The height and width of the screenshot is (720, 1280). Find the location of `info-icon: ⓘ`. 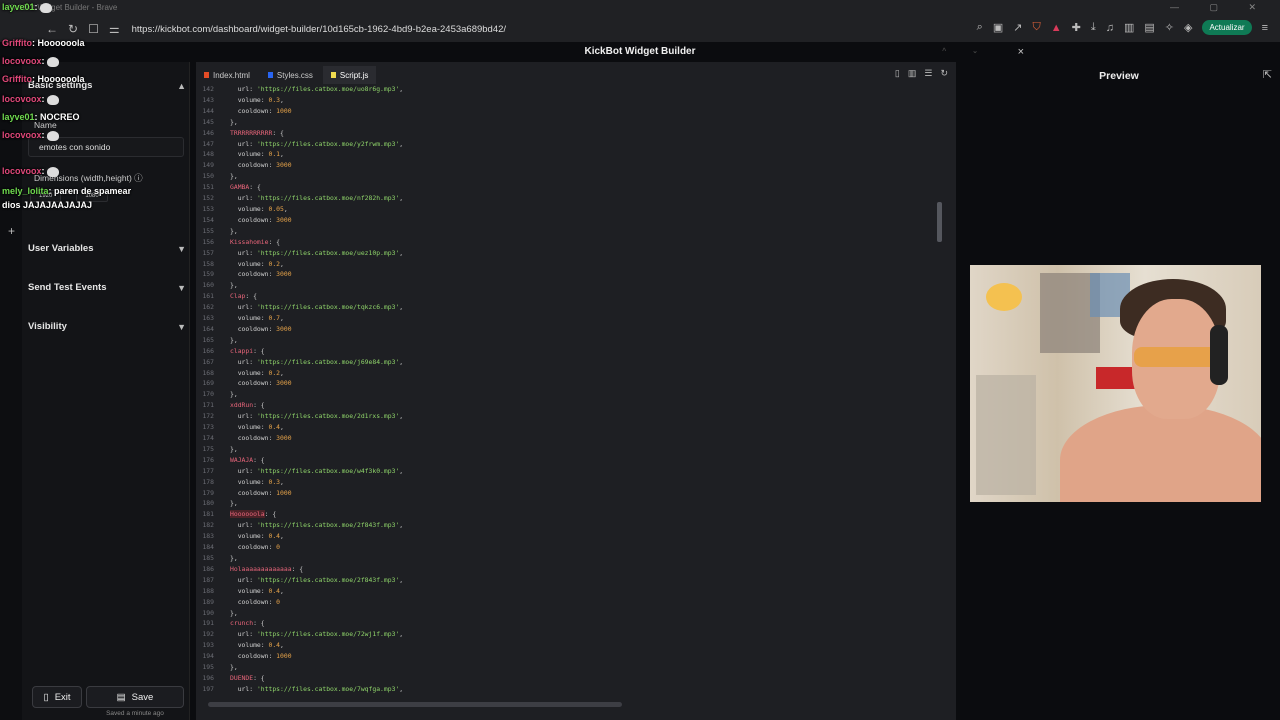

info-icon: ⓘ is located at coordinates (138, 178).